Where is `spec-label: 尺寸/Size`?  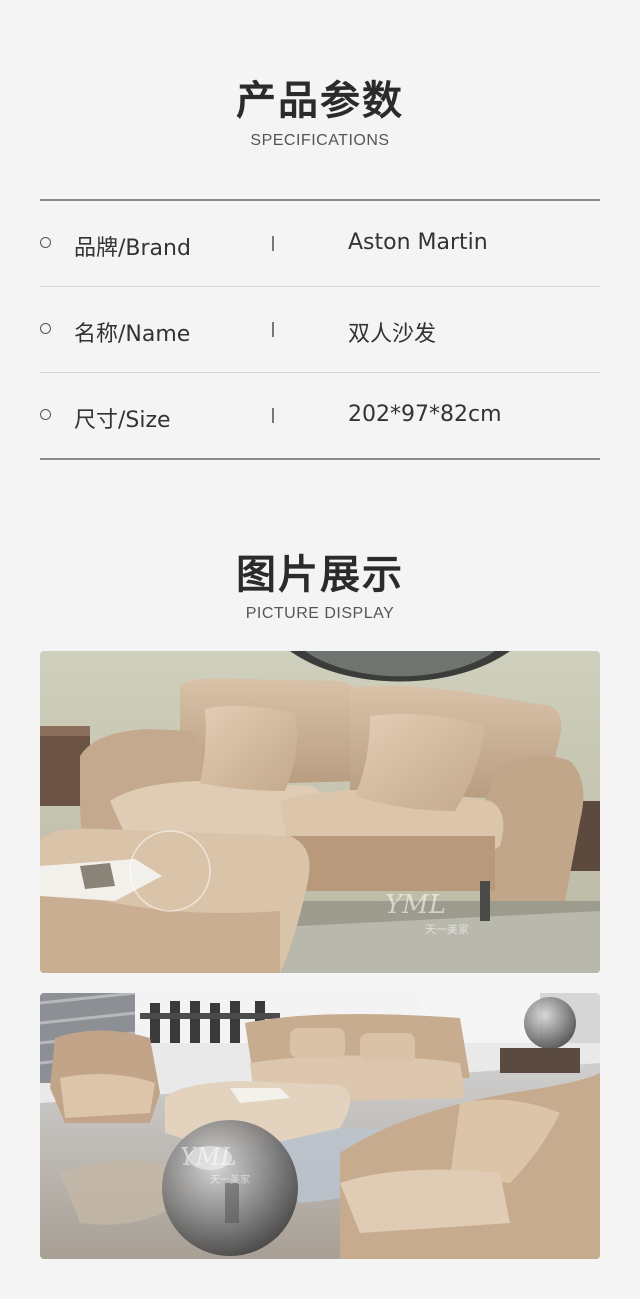
spec-label: 尺寸/Size is located at coordinates (122, 420).